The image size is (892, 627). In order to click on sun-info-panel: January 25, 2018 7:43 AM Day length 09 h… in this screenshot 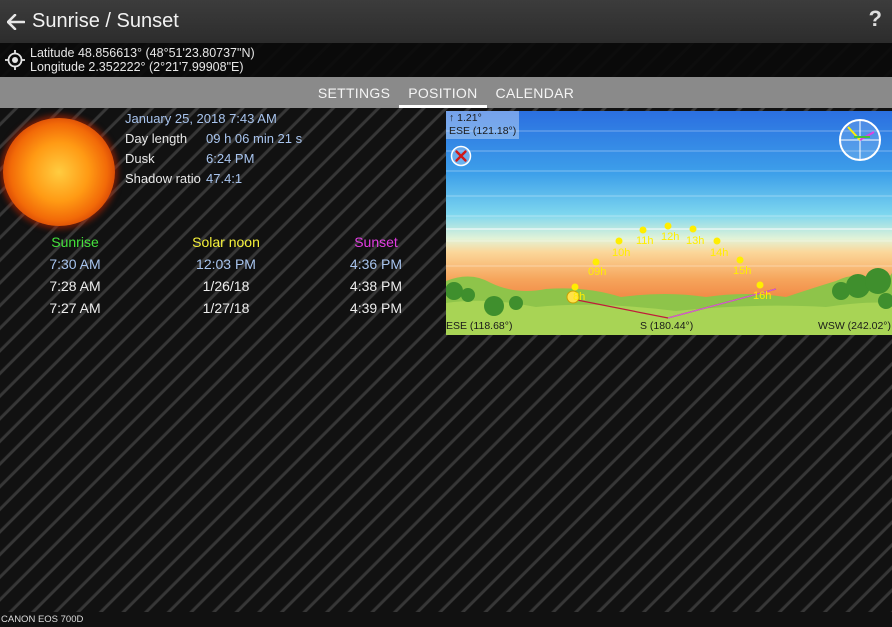, I will do `click(213, 150)`.